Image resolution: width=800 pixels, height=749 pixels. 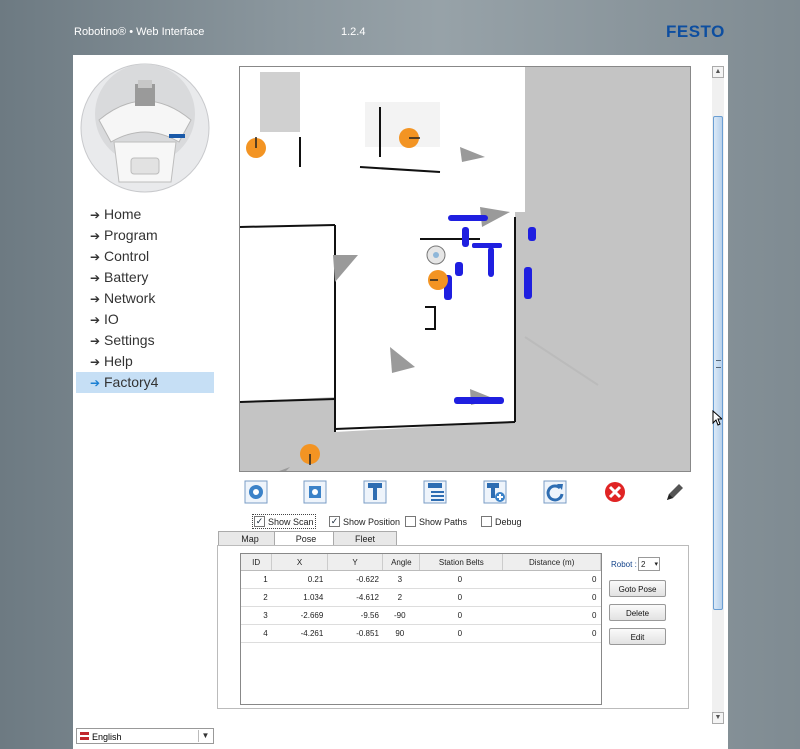 I want to click on tab-map: Map, so click(x=250, y=538).